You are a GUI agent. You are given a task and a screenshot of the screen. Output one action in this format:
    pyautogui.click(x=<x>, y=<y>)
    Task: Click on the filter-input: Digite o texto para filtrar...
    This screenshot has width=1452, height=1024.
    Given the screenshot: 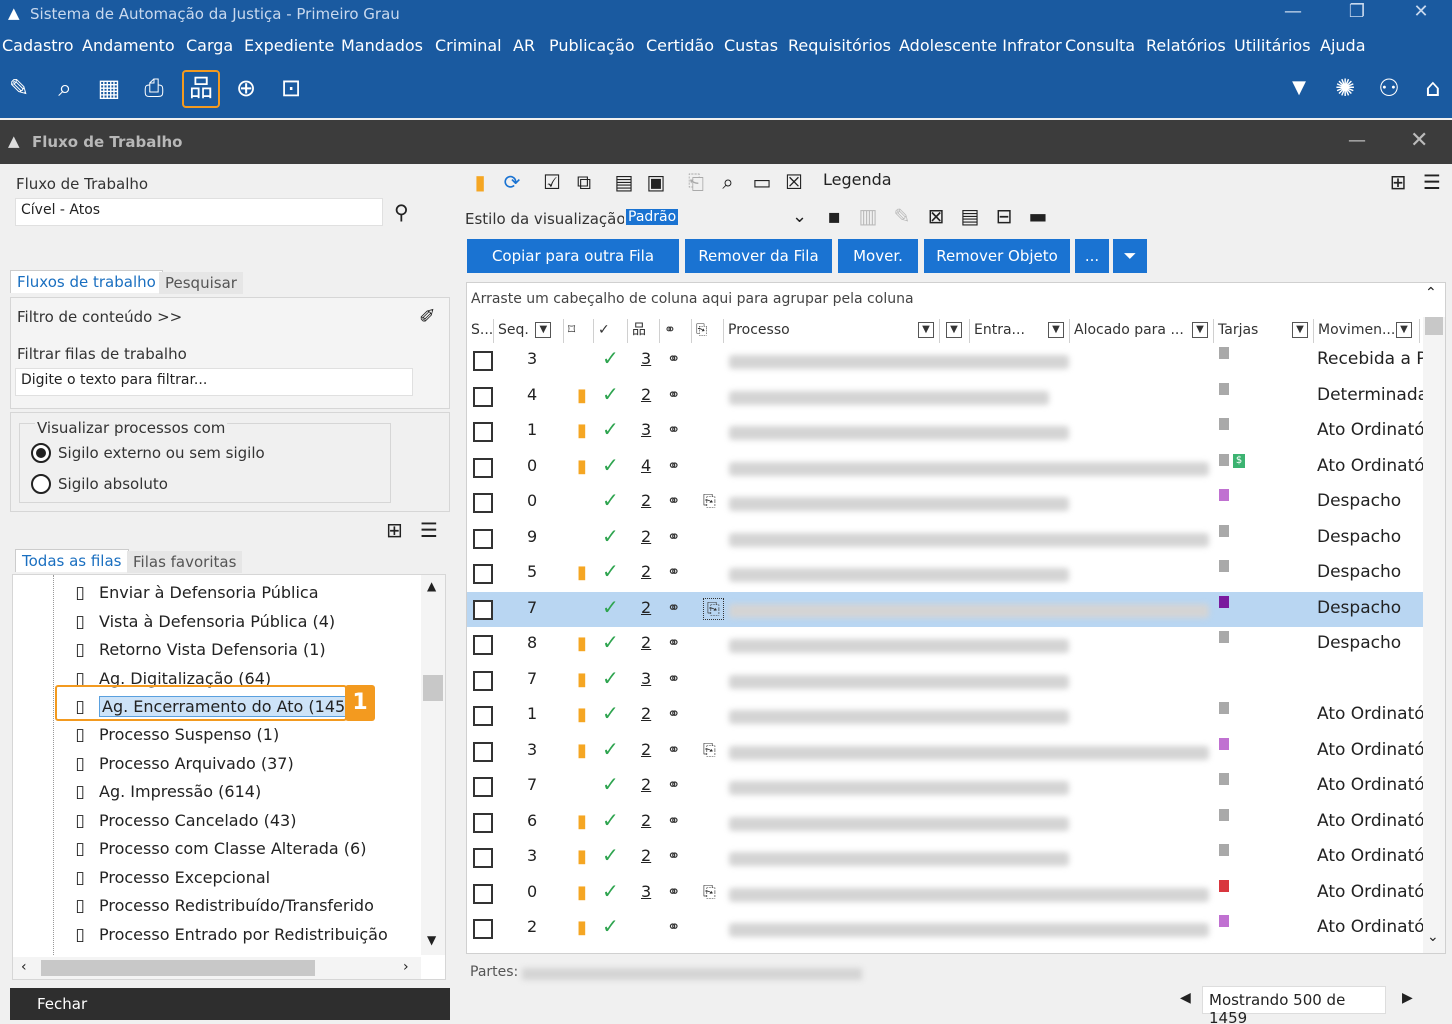 What is the action you would take?
    pyautogui.click(x=214, y=382)
    